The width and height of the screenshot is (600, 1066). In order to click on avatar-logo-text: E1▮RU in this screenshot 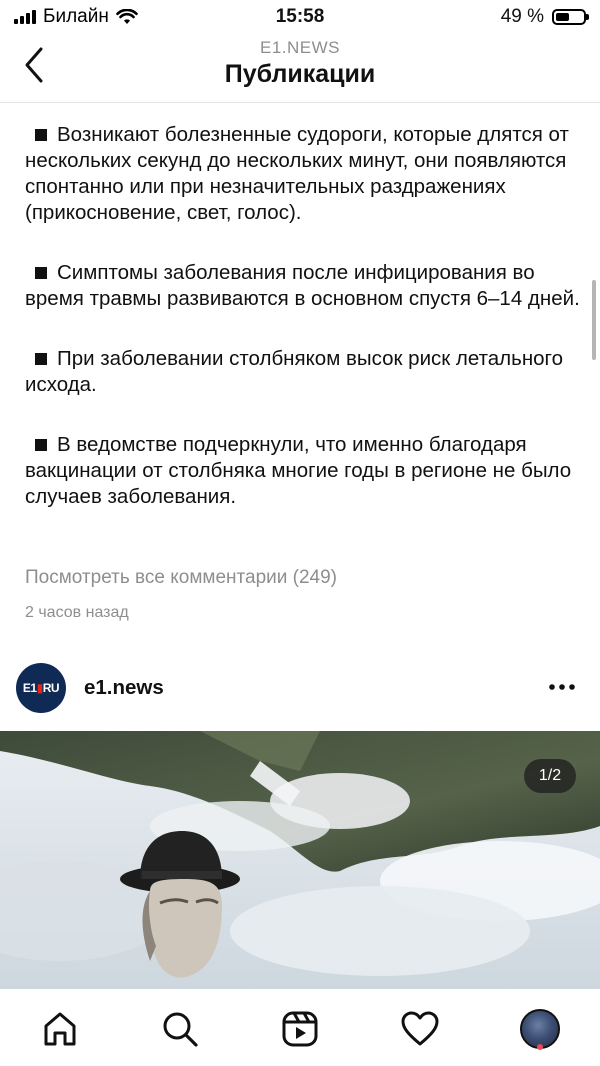, I will do `click(41, 688)`.